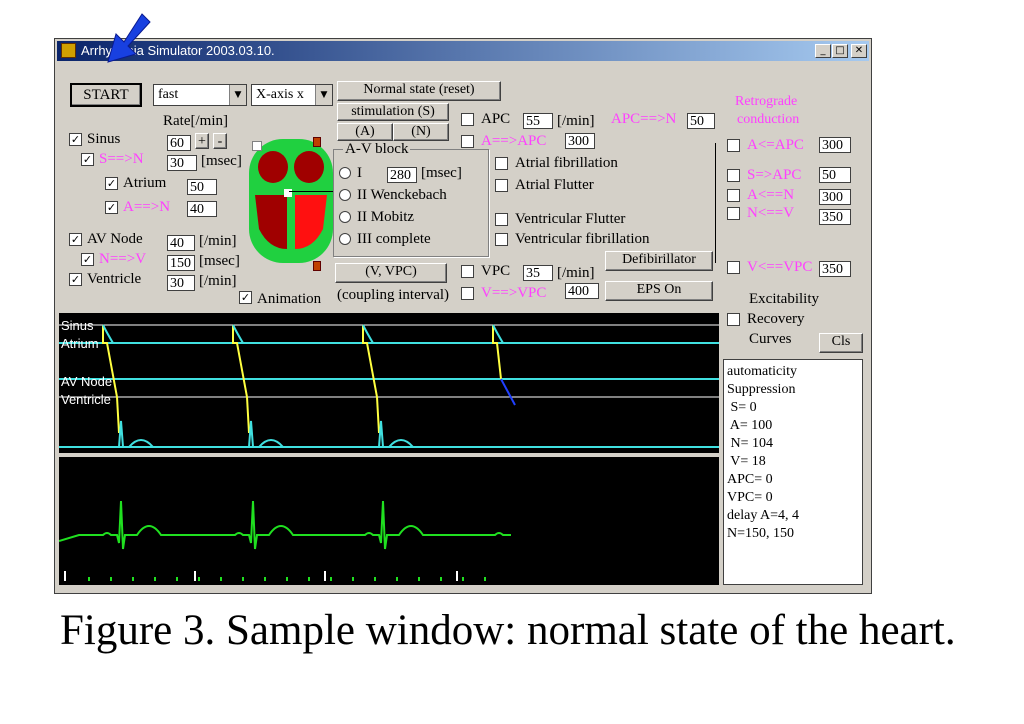  What do you see at coordinates (115, 239) in the screenshot?
I see `avnode-label: AV Node` at bounding box center [115, 239].